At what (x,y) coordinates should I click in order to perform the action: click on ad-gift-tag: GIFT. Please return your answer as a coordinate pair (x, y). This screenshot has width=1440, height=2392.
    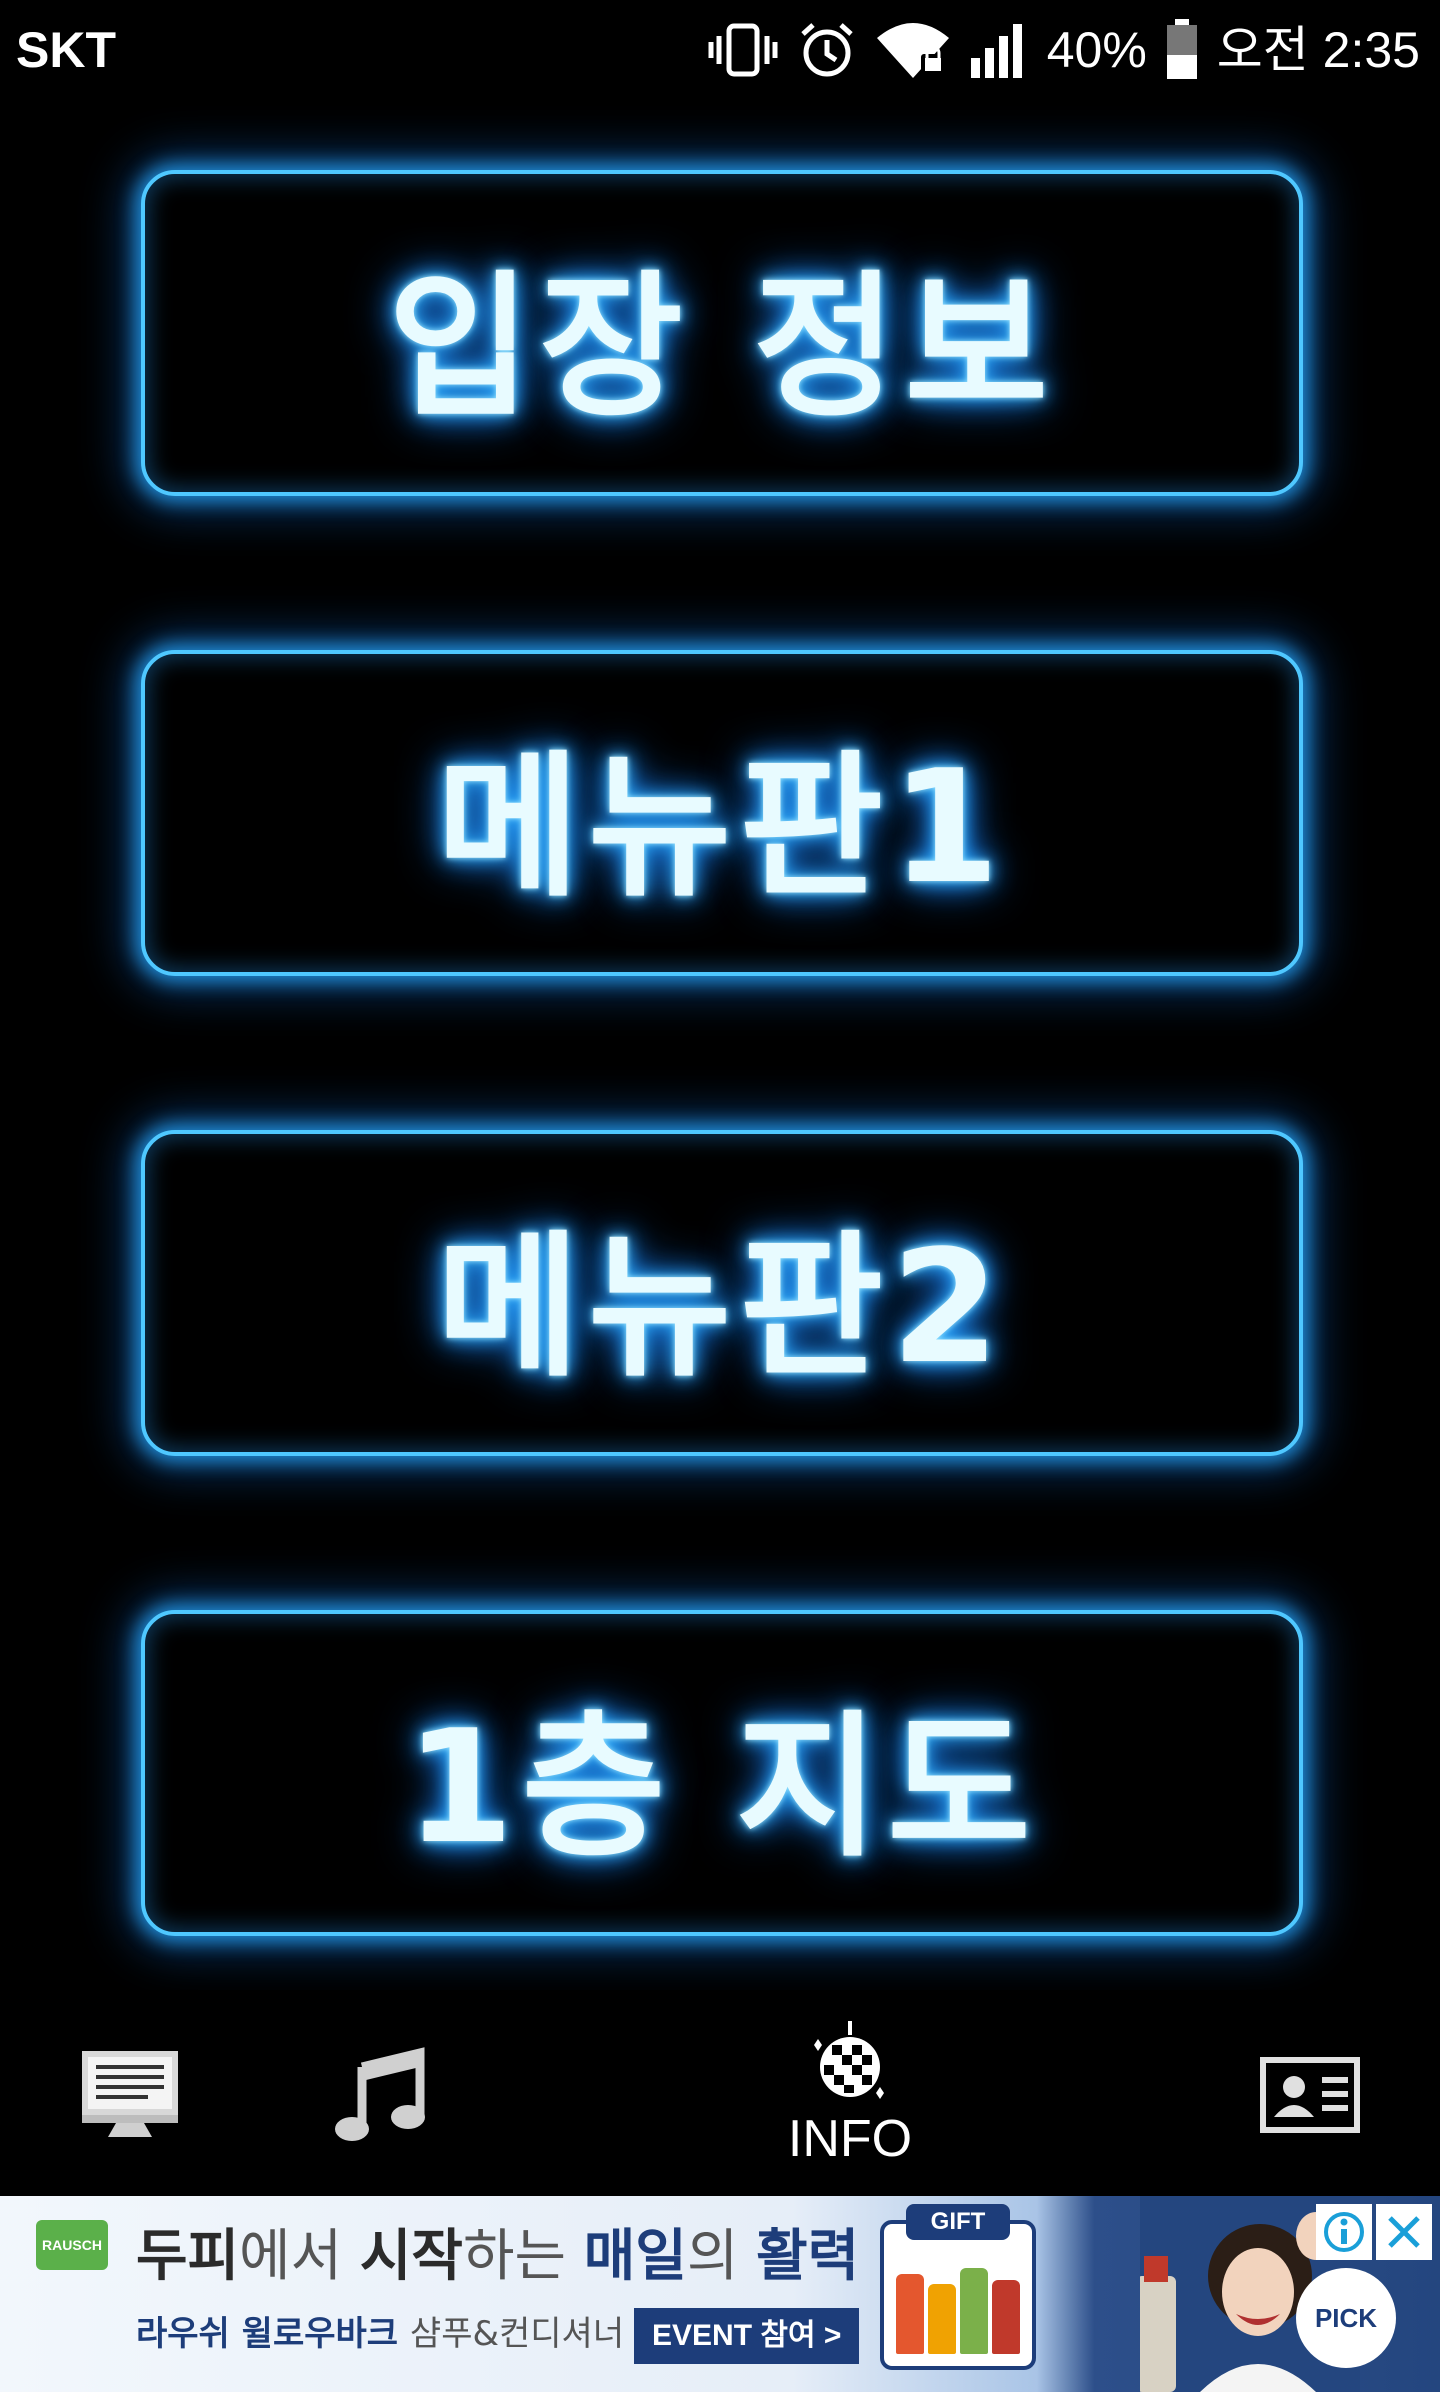
    Looking at the image, I should click on (958, 2222).